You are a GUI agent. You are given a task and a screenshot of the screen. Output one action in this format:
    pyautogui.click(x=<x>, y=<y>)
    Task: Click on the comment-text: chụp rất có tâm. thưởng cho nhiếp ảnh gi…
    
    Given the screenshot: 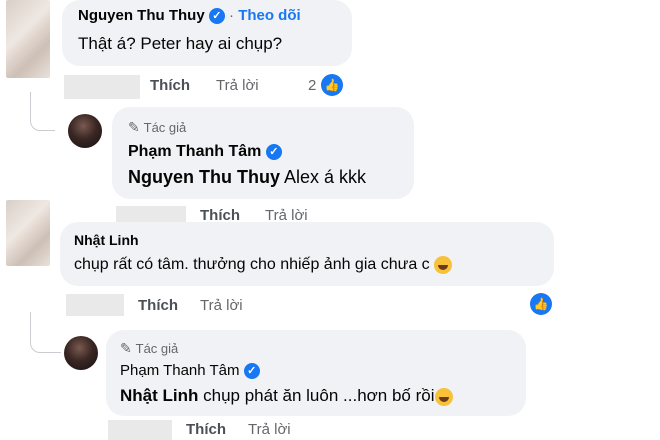 What is the action you would take?
    pyautogui.click(x=252, y=265)
    